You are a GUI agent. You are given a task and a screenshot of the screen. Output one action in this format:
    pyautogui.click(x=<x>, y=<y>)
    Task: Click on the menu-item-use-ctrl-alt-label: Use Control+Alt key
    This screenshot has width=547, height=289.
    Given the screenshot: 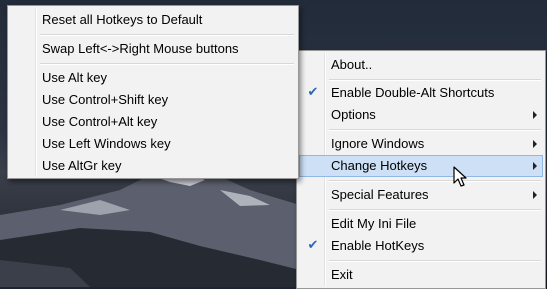 What is the action you would take?
    pyautogui.click(x=100, y=121)
    